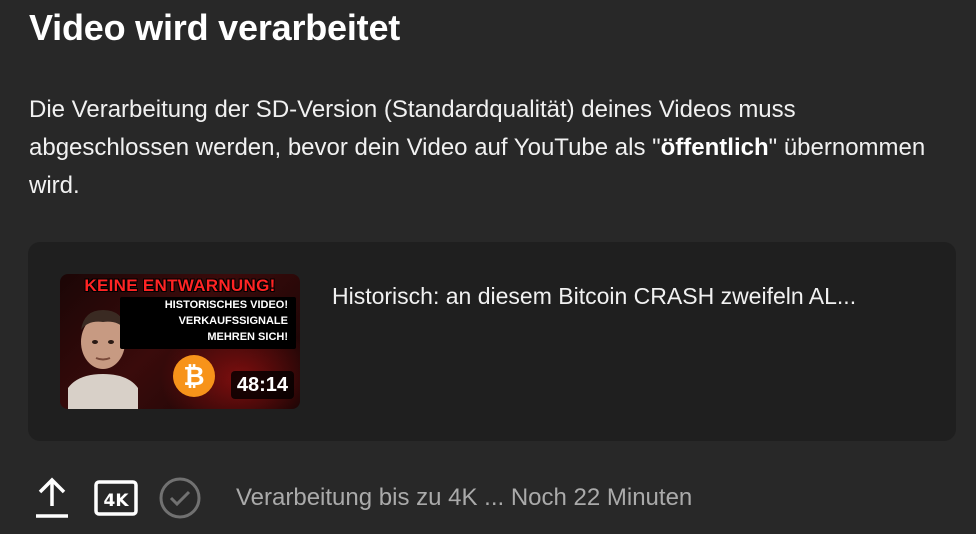 Image resolution: width=976 pixels, height=534 pixels. Describe the element at coordinates (226, 305) in the screenshot. I see `thumbnail-line-1: HISTORISCHES VIDEO!` at that location.